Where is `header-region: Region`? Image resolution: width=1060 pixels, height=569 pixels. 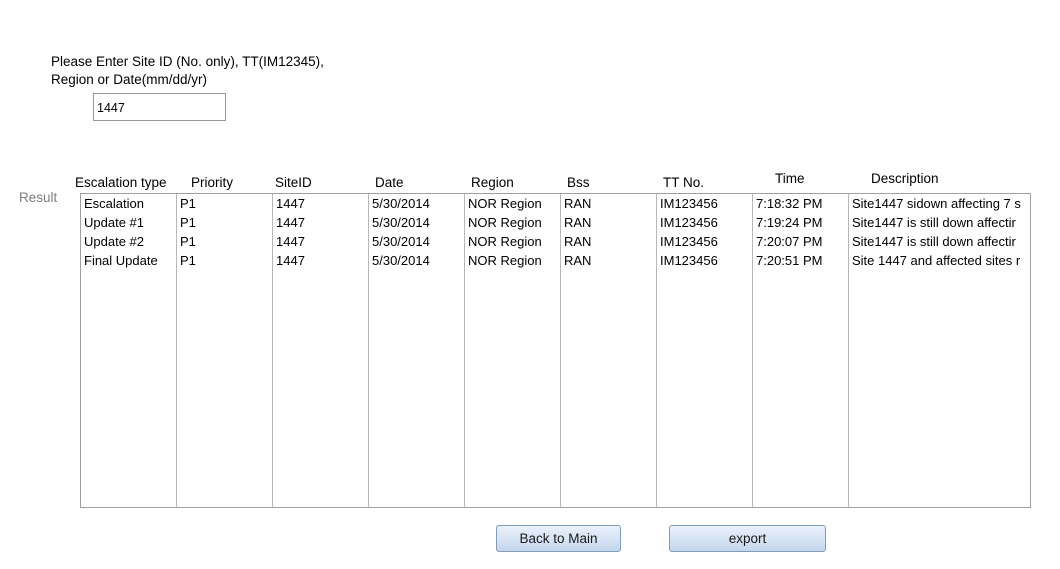 header-region: Region is located at coordinates (492, 182).